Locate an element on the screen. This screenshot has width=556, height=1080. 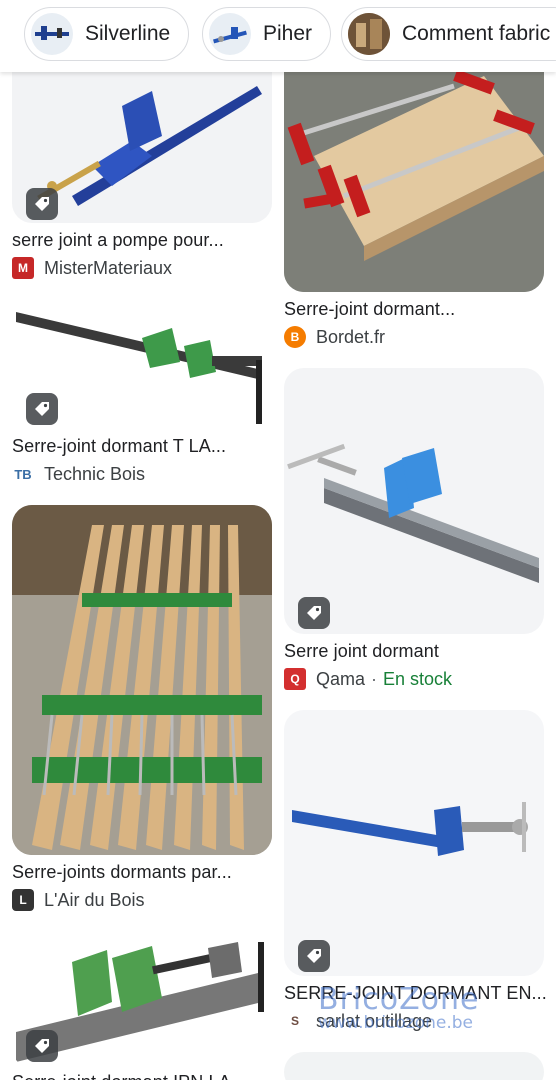
workshop-thumbnail-icon is located at coordinates (369, 34).